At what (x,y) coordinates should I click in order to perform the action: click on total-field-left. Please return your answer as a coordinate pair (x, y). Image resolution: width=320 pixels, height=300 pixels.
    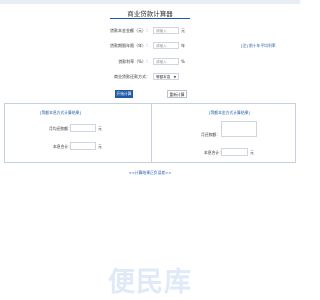
    Looking at the image, I should click on (83, 146).